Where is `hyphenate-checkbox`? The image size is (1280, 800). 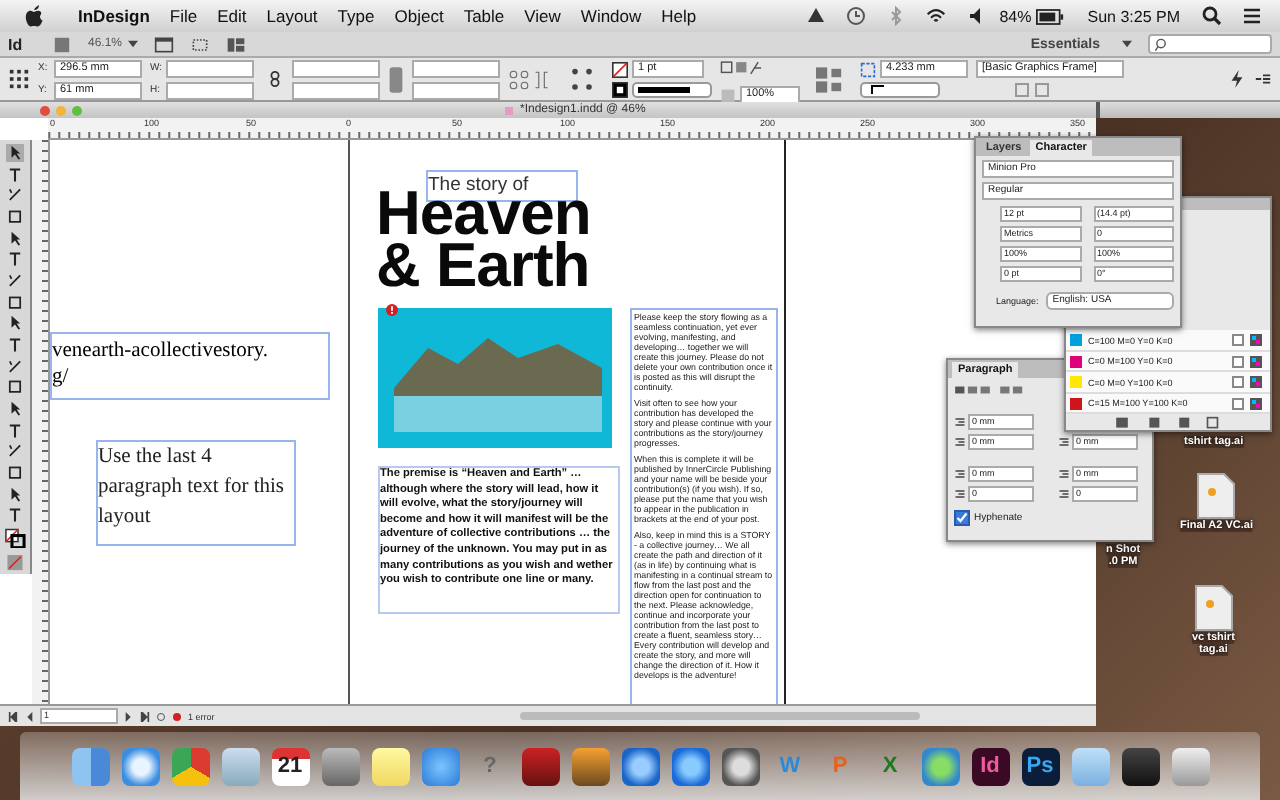 hyphenate-checkbox is located at coordinates (962, 518).